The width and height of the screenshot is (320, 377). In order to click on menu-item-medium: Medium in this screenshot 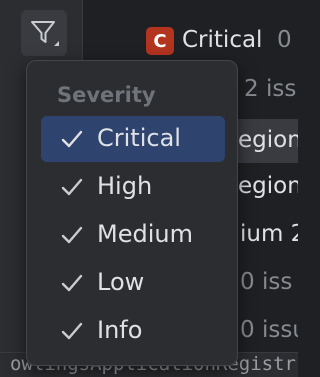, I will do `click(133, 235)`.